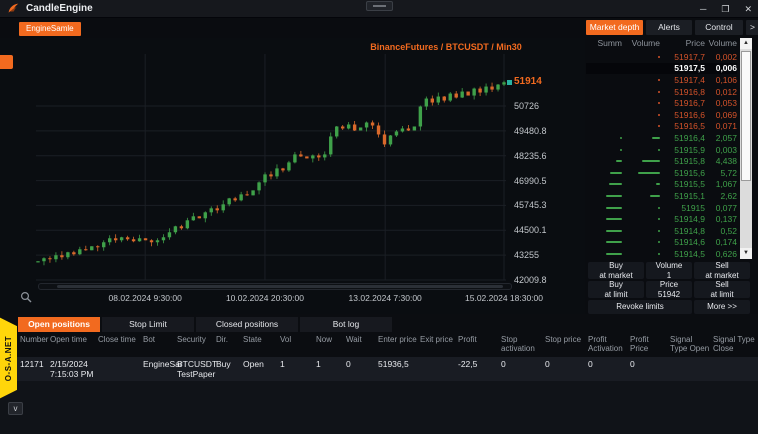 This screenshot has height=434, width=758. Describe the element at coordinates (8, 358) in the screenshot. I see `osa-net-ribbon: O-S-A.NET` at that location.